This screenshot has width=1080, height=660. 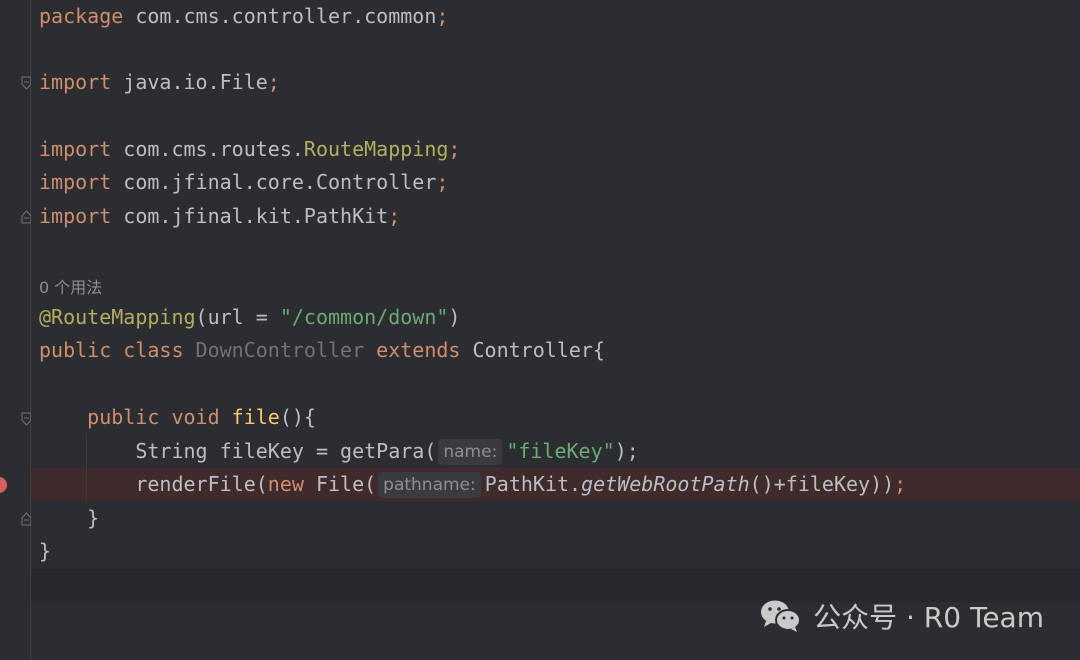 What do you see at coordinates (376, 149) in the screenshot?
I see `import-class: RouteMapping` at bounding box center [376, 149].